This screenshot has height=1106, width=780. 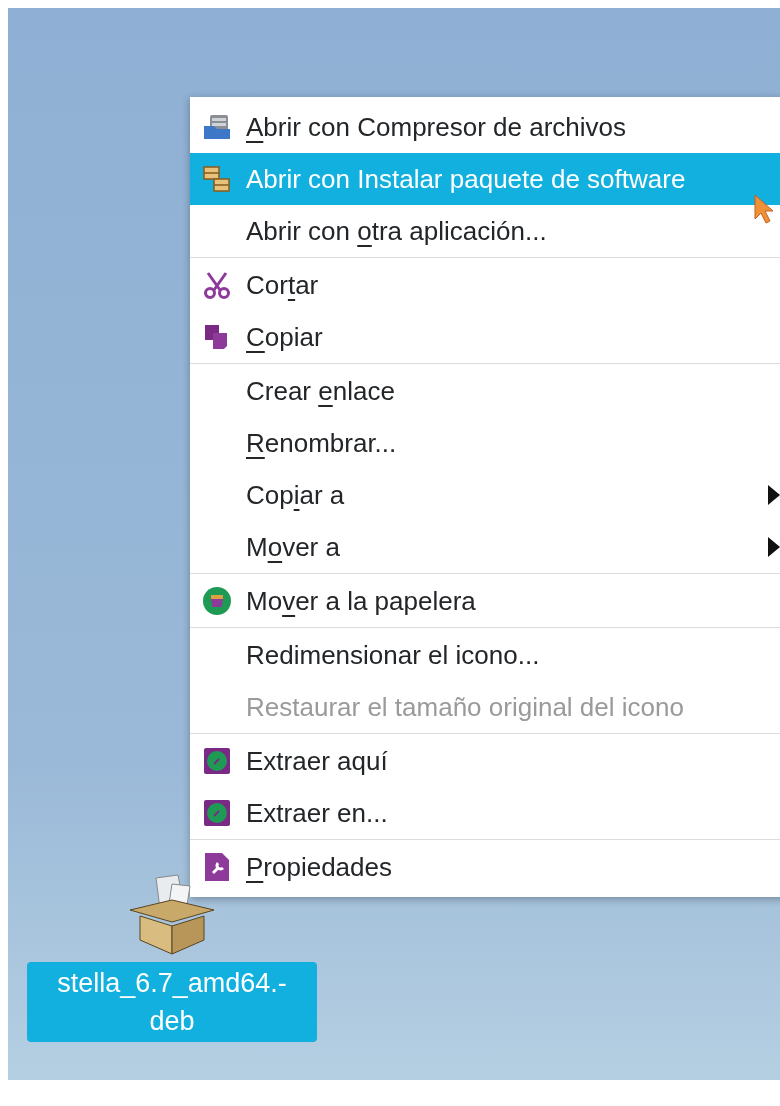 What do you see at coordinates (485, 495) in the screenshot?
I see `menu-item: Copiar a` at bounding box center [485, 495].